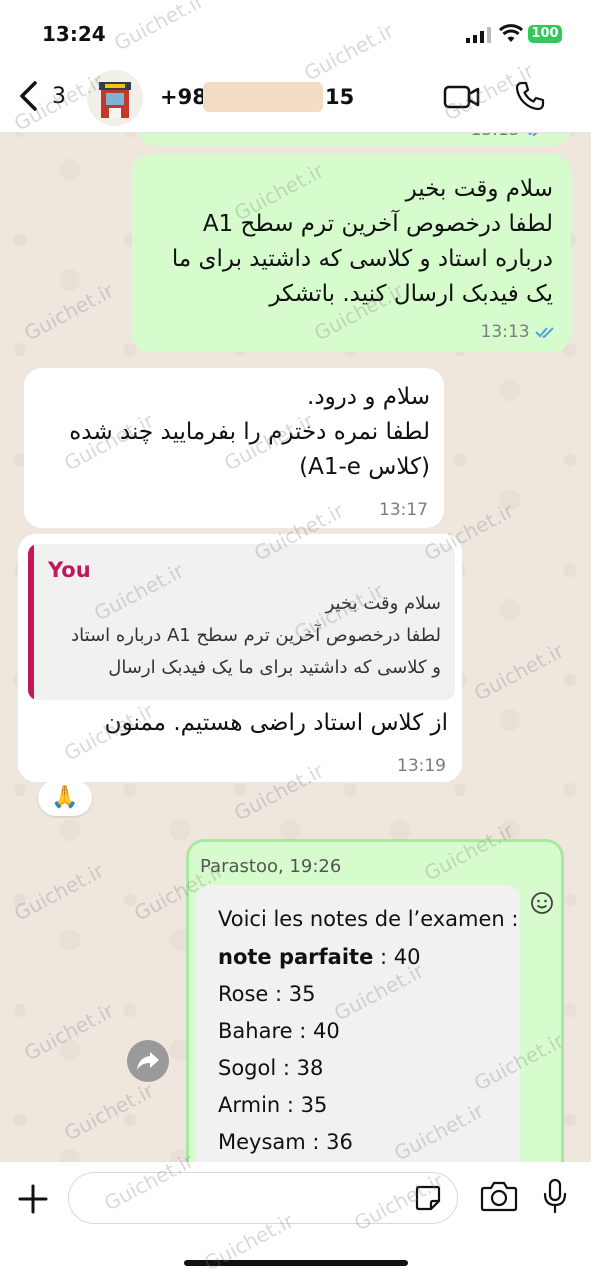 This screenshot has width=591, height=1280. Describe the element at coordinates (65, 798) in the screenshot. I see `message-reaction: 🙏` at that location.